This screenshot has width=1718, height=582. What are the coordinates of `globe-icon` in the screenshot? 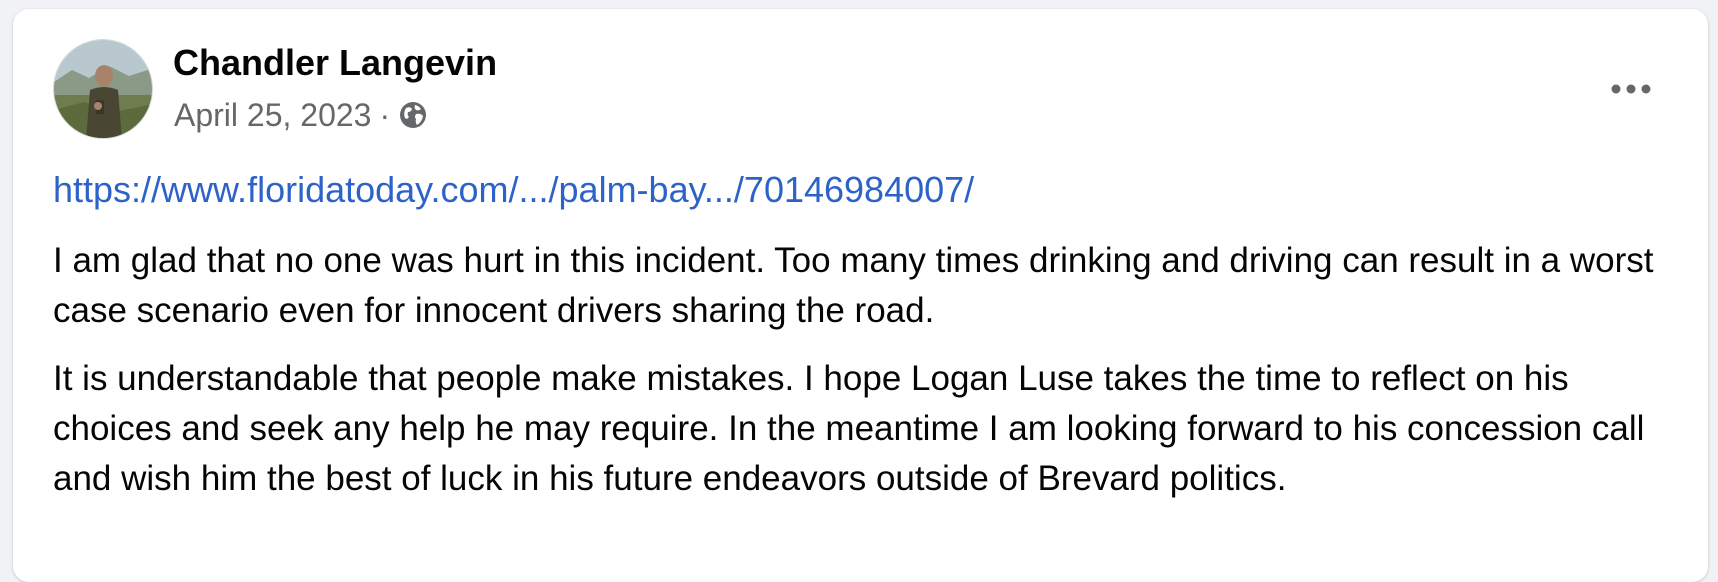 It's located at (413, 115).